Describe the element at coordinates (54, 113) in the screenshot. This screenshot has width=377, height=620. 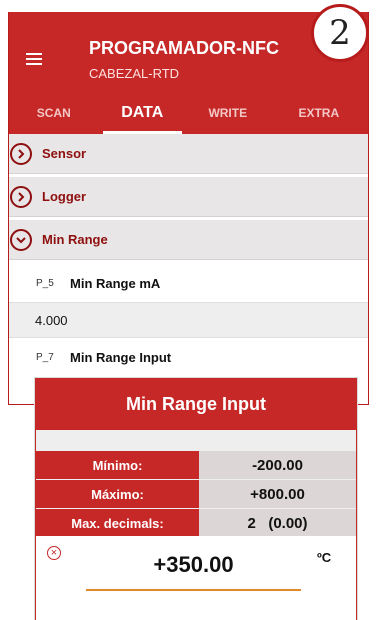
I see `tab-scan: SCAN` at that location.